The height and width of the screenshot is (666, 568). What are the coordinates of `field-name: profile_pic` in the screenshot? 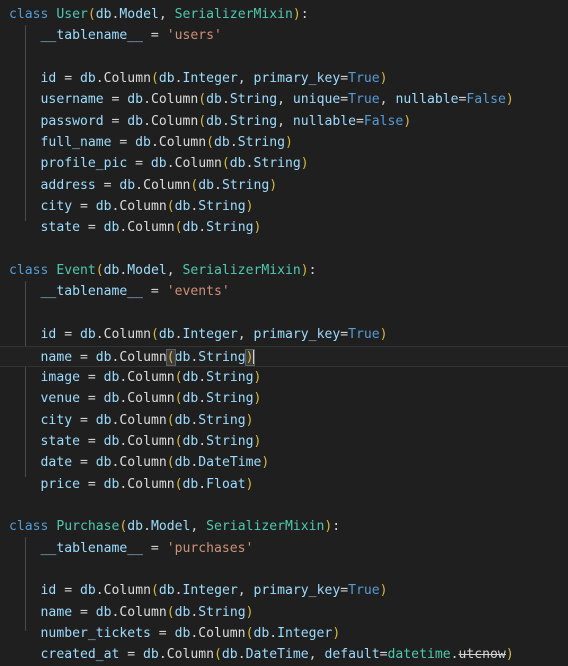 It's located at (84, 164).